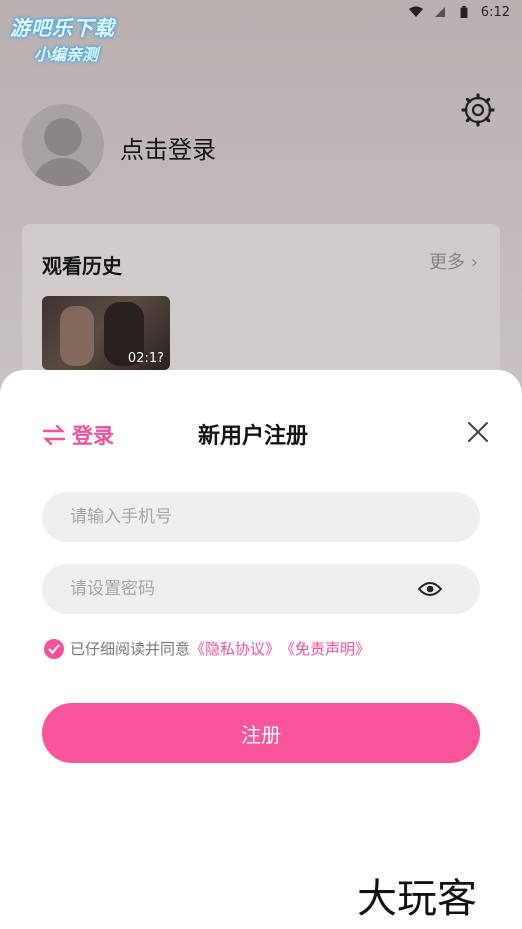 The image size is (522, 929). What do you see at coordinates (417, 899) in the screenshot?
I see `brand-watermark: 大玩客` at bounding box center [417, 899].